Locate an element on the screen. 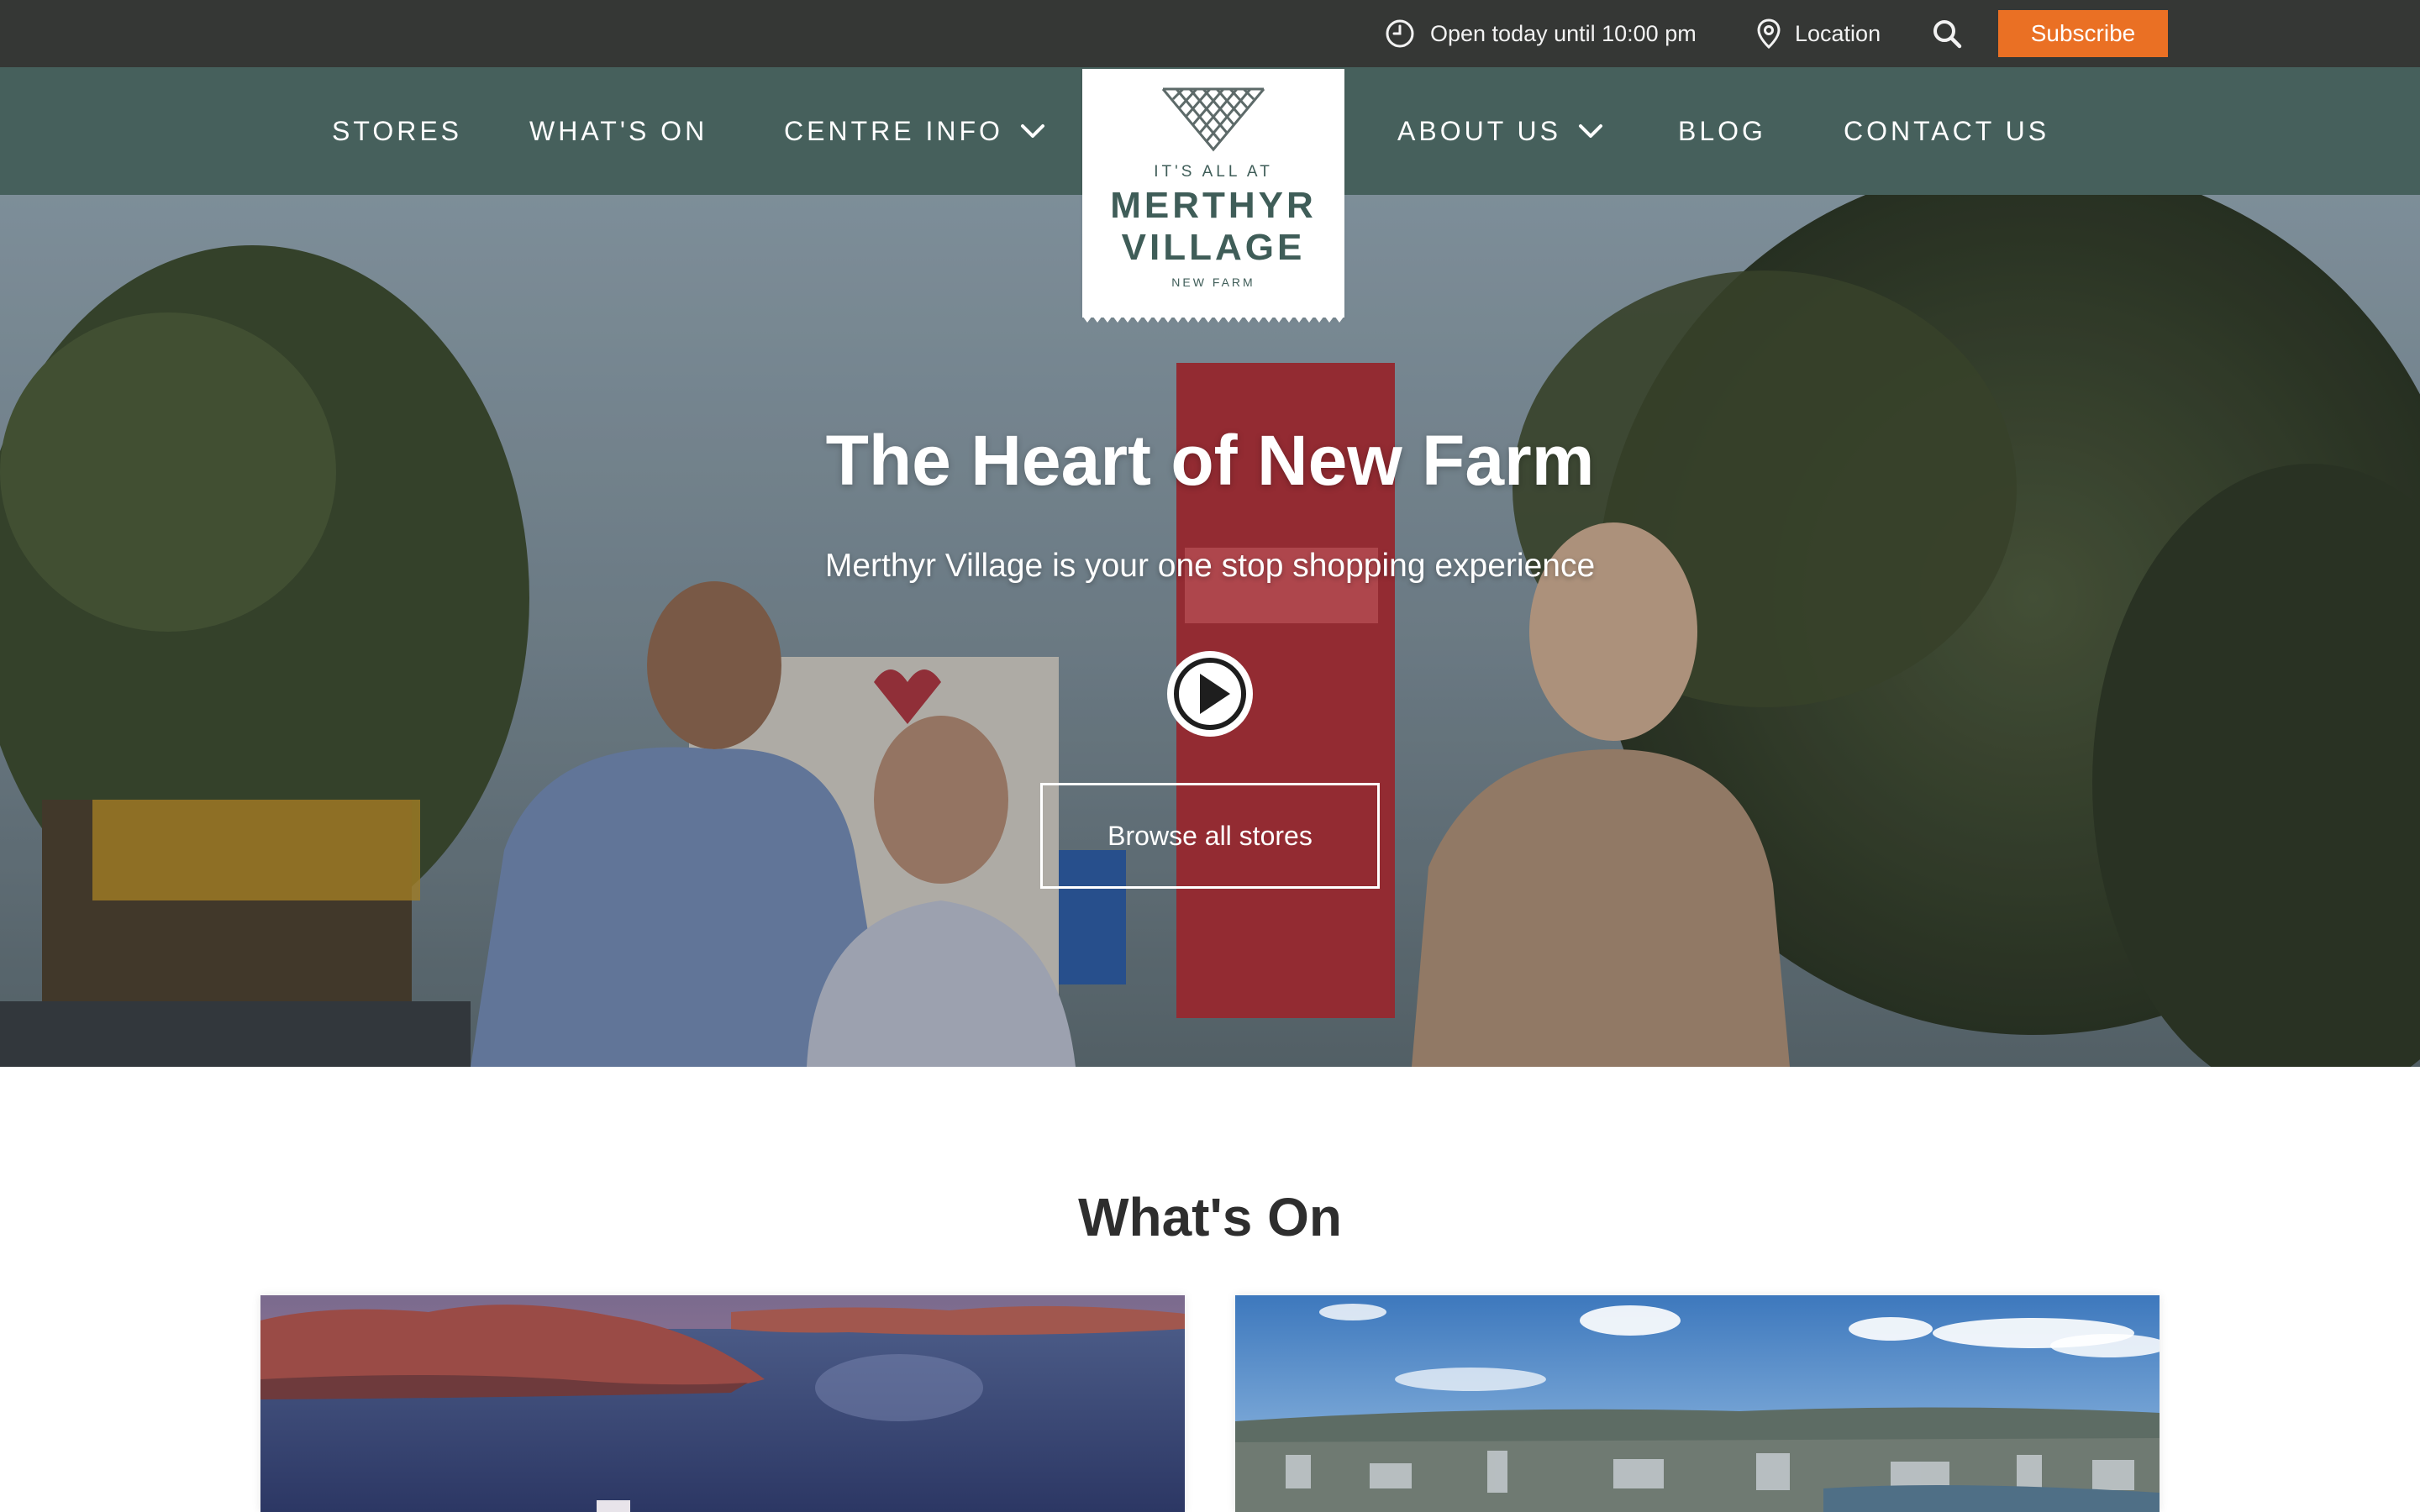 The width and height of the screenshot is (2420, 1512). nav-whats-on: WHAT'S ON is located at coordinates (618, 131).